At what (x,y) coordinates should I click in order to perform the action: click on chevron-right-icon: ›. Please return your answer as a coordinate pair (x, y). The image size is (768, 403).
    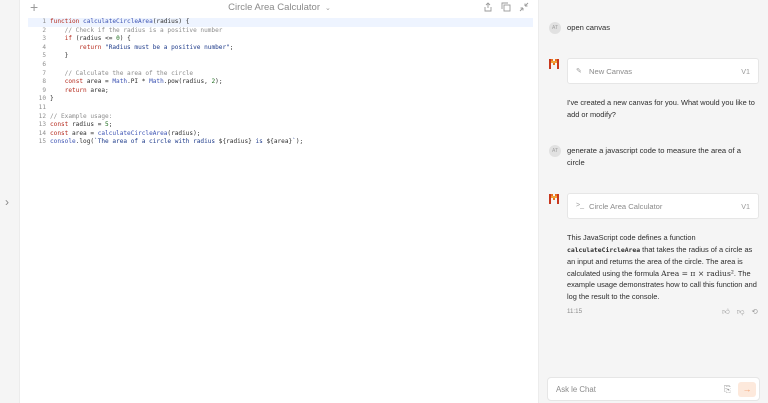
    Looking at the image, I should click on (10, 202).